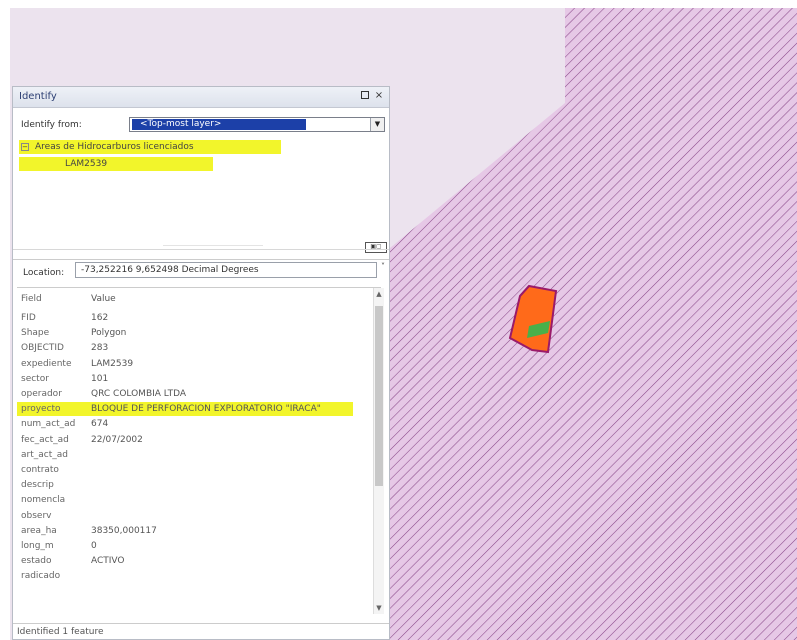 The height and width of the screenshot is (640, 797). I want to click on value-cell: Polygon, so click(109, 333).